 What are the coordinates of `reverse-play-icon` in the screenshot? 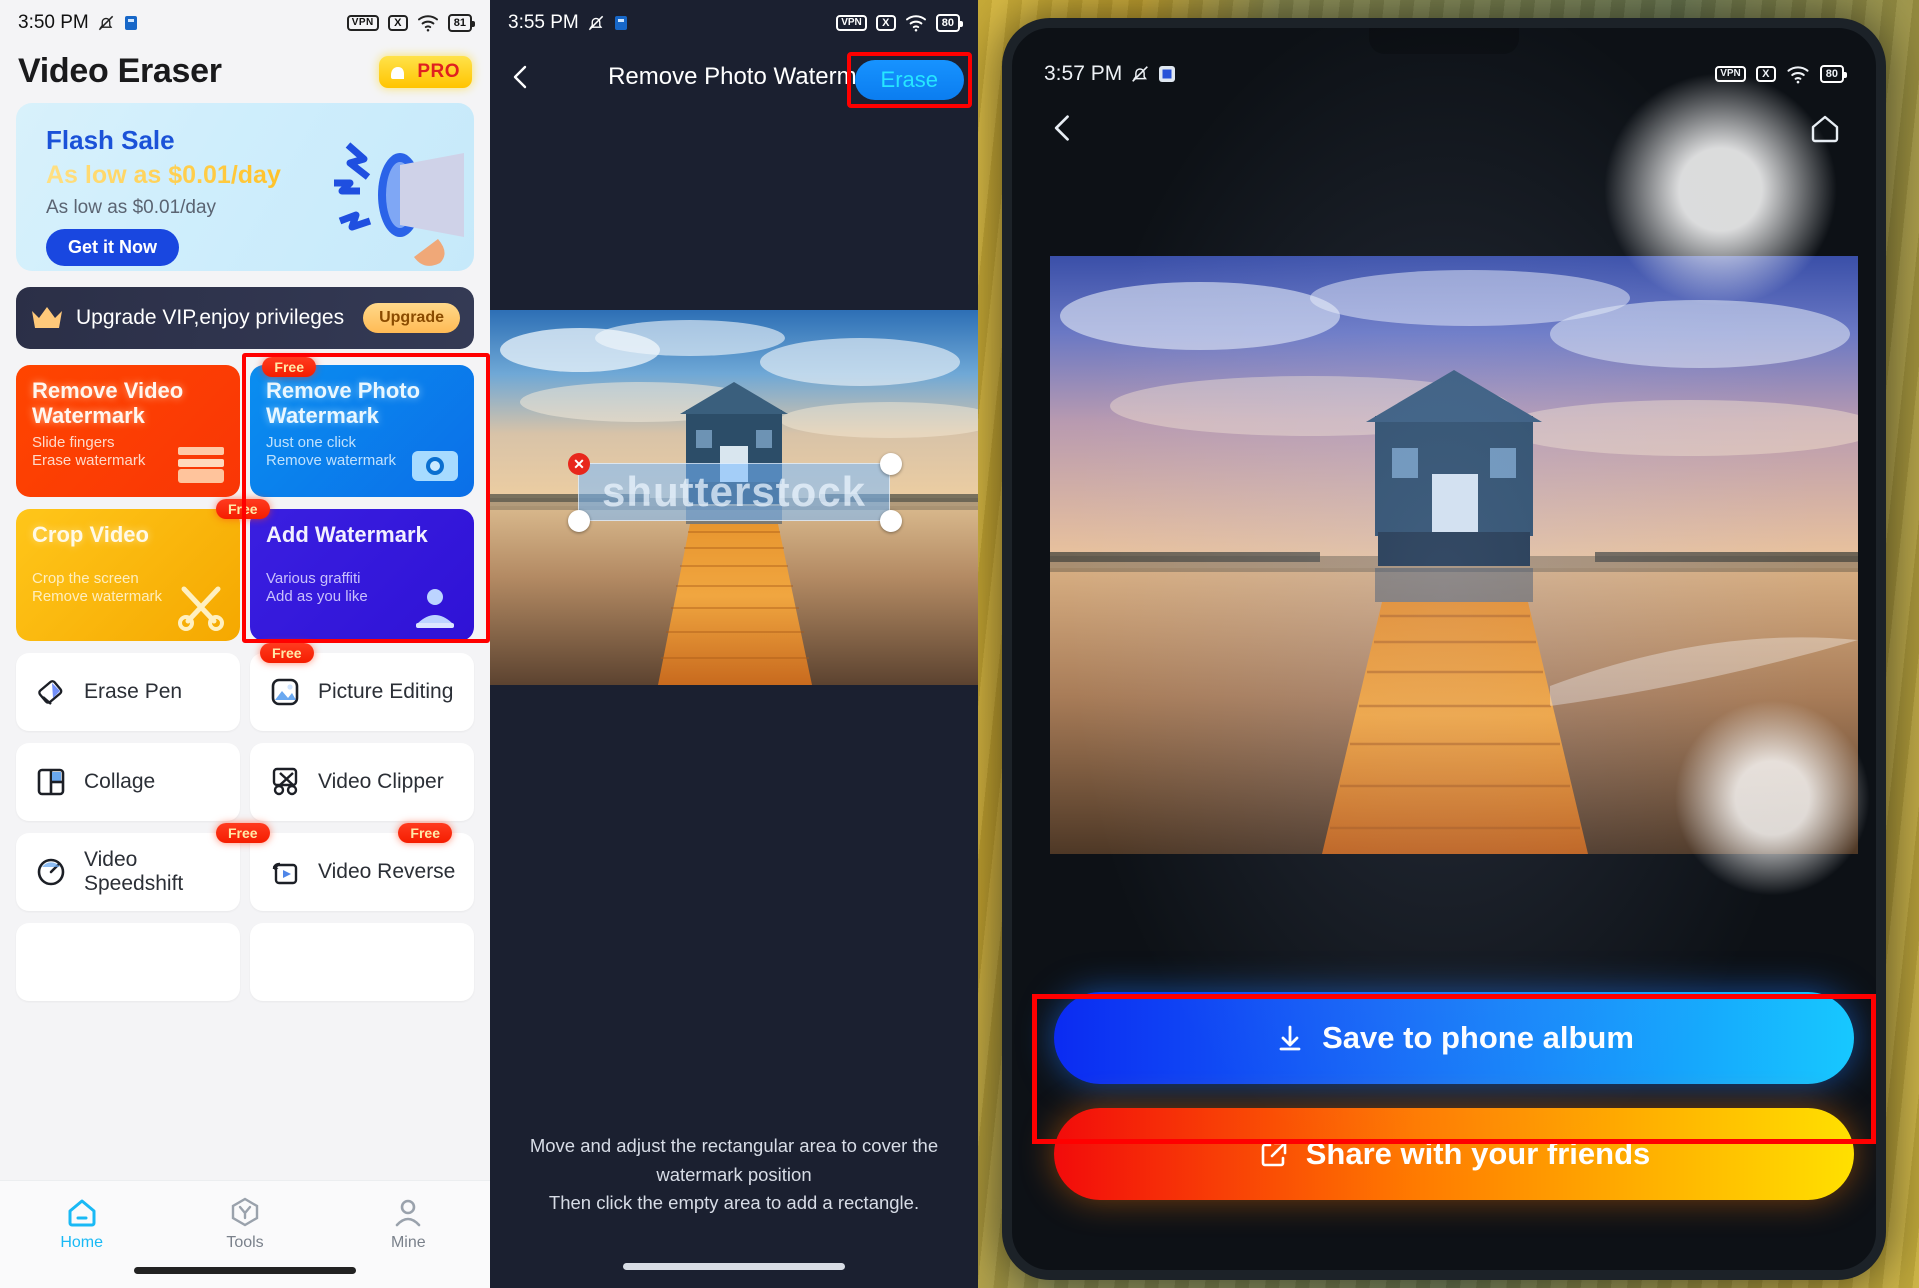 It's located at (285, 873).